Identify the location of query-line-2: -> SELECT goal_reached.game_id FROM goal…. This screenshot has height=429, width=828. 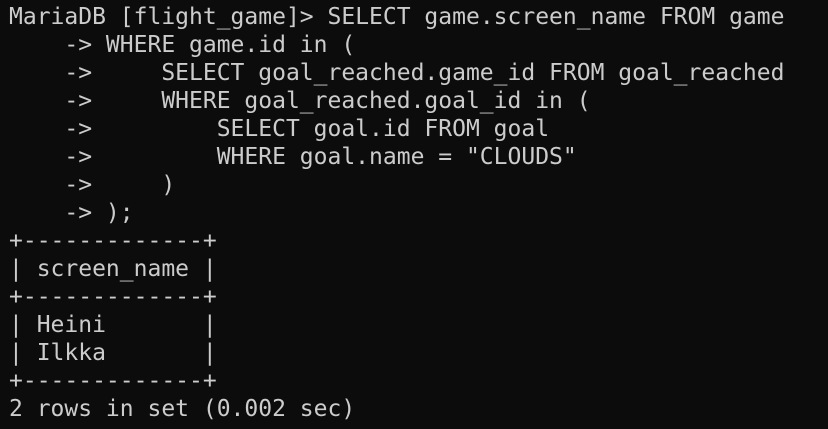
(397, 73).